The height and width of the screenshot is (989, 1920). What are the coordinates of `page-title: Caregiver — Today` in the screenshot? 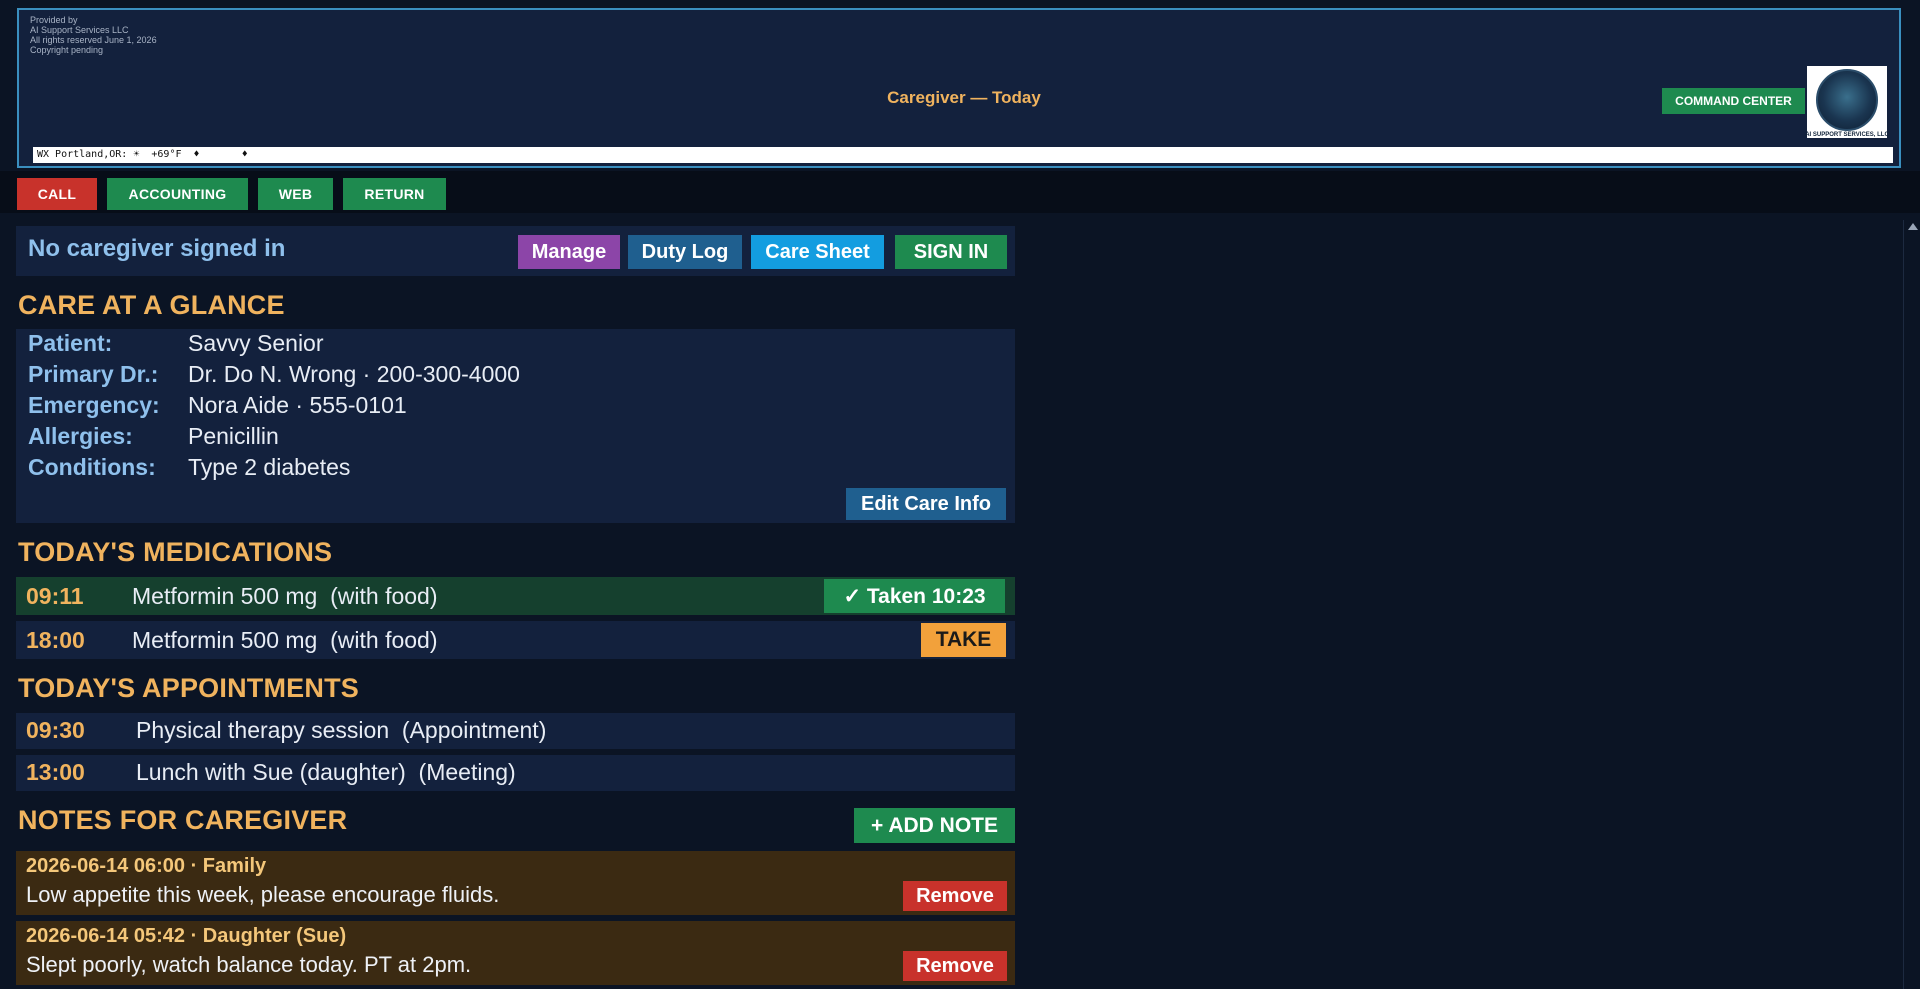 It's located at (964, 97).